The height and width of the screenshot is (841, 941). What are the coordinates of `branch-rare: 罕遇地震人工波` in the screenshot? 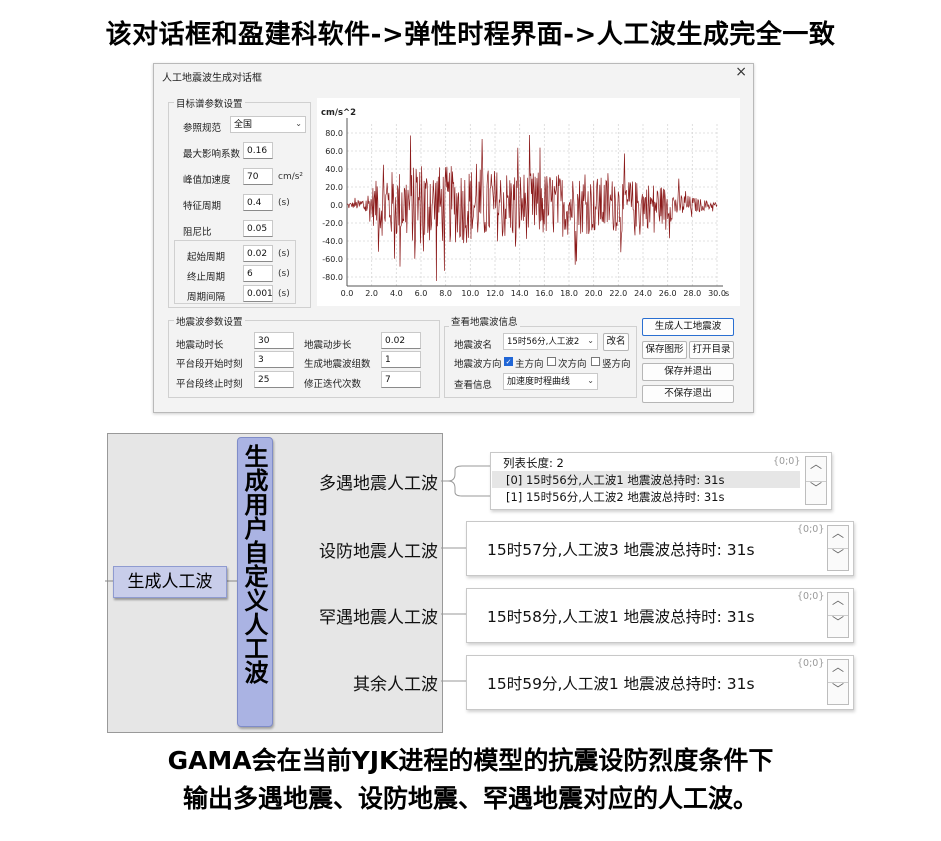 It's located at (353, 615).